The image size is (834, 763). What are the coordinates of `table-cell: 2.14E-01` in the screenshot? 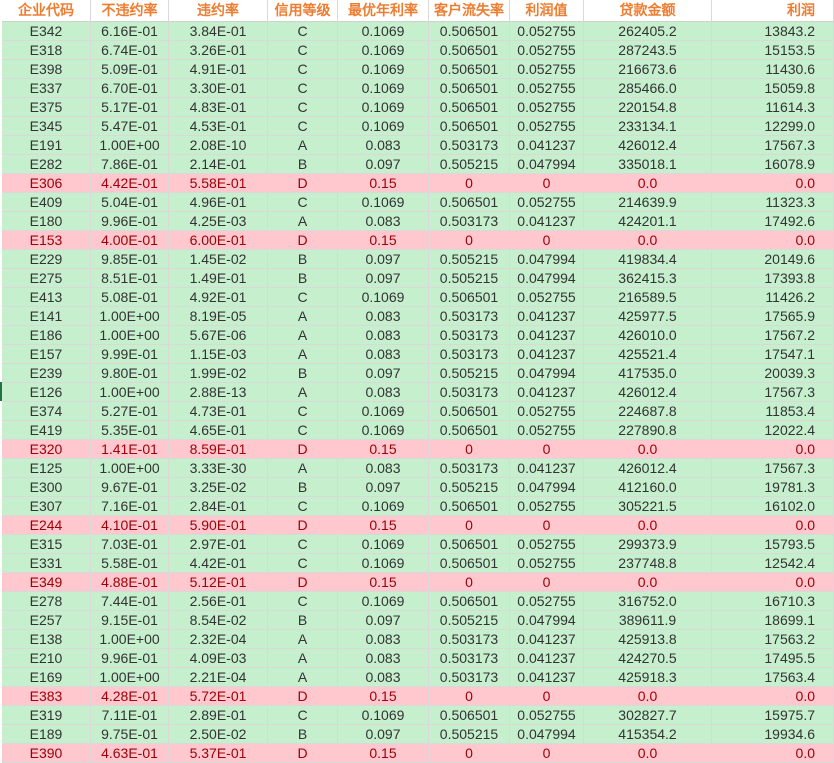 It's located at (218, 164).